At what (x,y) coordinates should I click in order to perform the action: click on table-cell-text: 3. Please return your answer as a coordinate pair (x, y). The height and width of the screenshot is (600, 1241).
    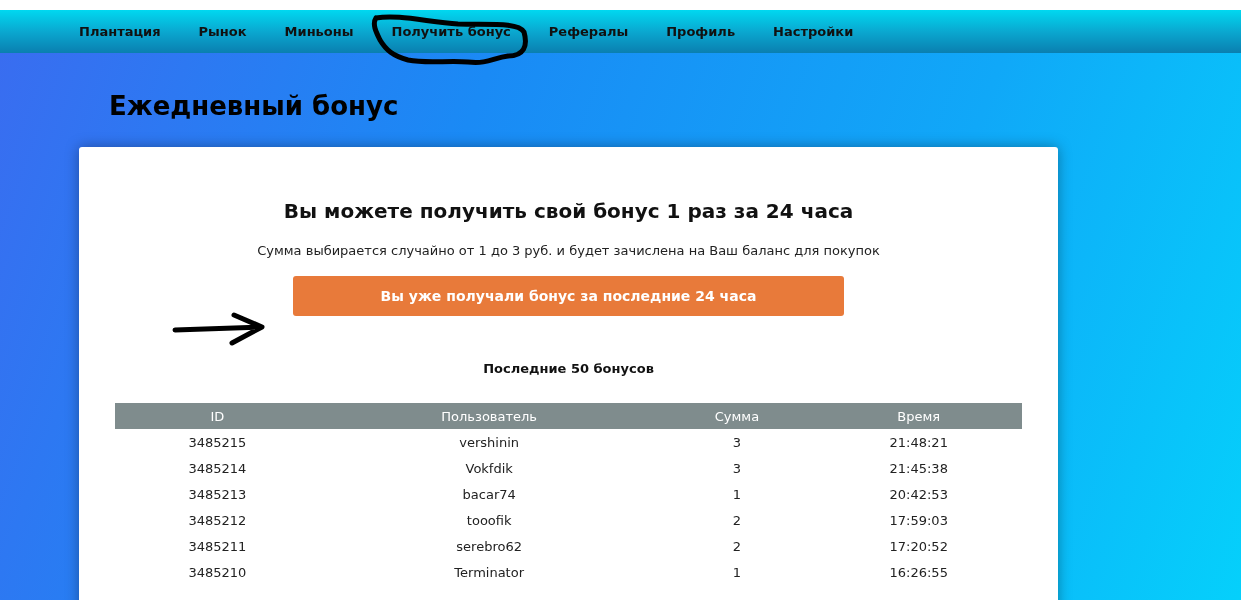
    Looking at the image, I should click on (737, 468).